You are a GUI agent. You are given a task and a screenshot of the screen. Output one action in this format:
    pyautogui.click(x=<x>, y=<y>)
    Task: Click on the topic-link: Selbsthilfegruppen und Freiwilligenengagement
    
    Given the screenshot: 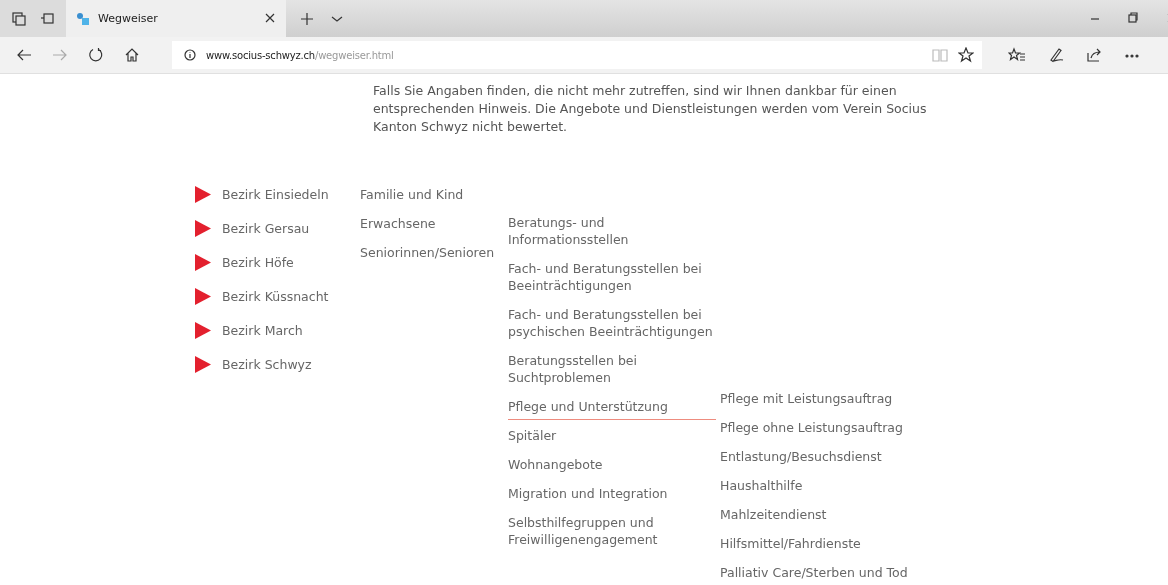 What is the action you would take?
    pyautogui.click(x=612, y=530)
    